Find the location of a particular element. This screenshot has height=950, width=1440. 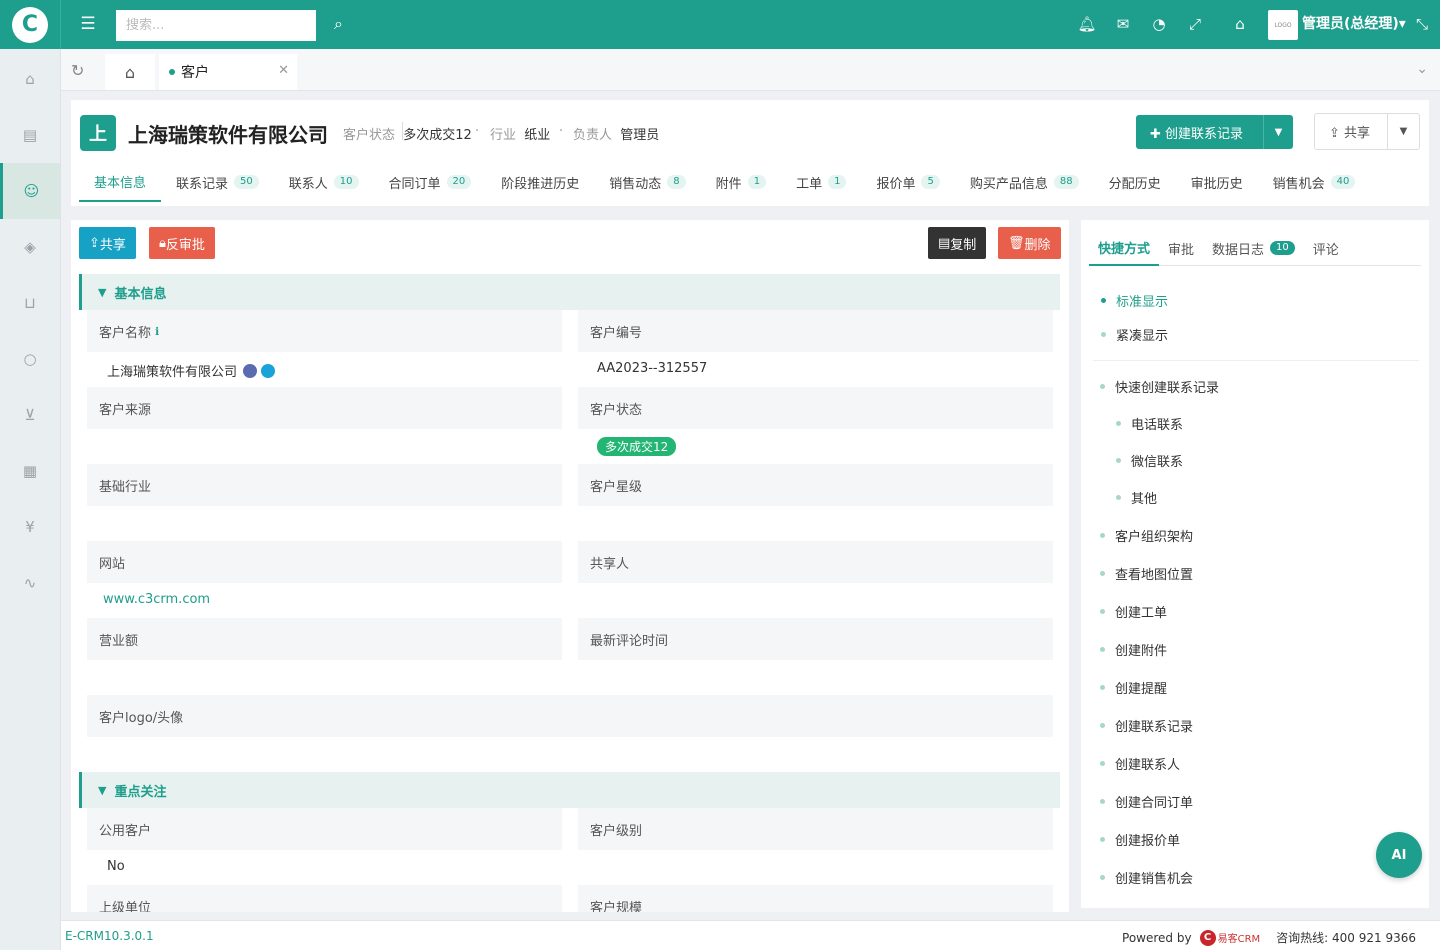

create-quote-link: 创建报价单 is located at coordinates (1140, 839).